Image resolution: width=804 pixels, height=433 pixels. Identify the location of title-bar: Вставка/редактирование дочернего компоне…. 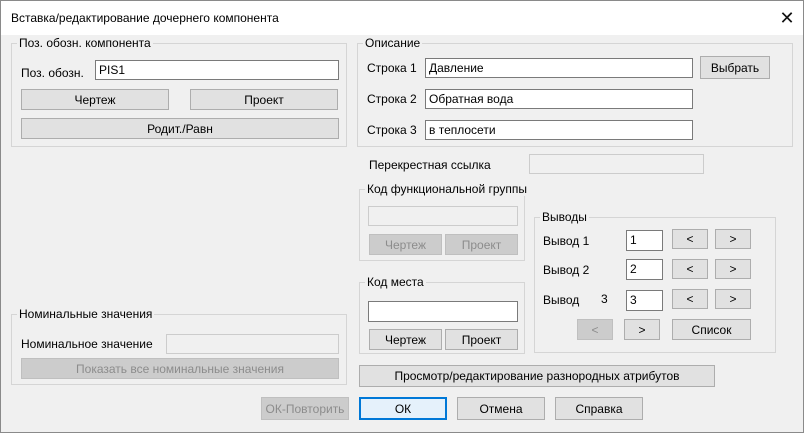
(402, 18).